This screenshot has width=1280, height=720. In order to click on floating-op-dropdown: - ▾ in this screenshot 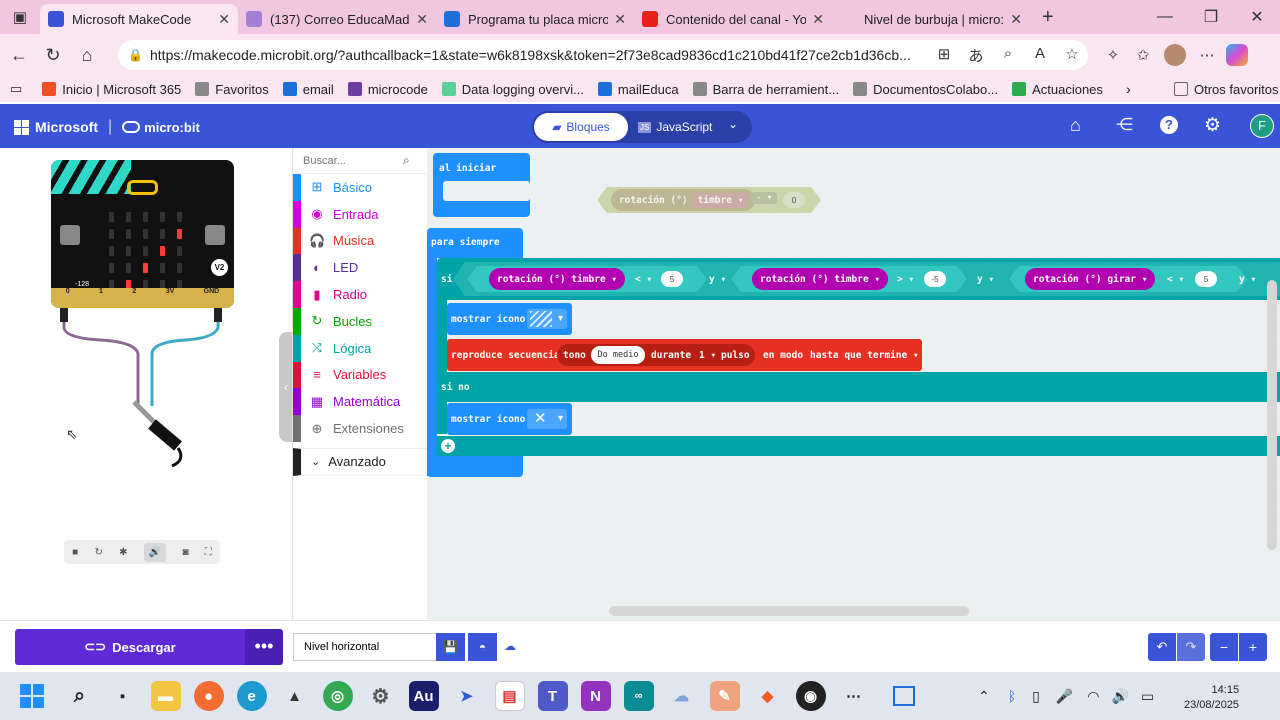, I will do `click(764, 198)`.